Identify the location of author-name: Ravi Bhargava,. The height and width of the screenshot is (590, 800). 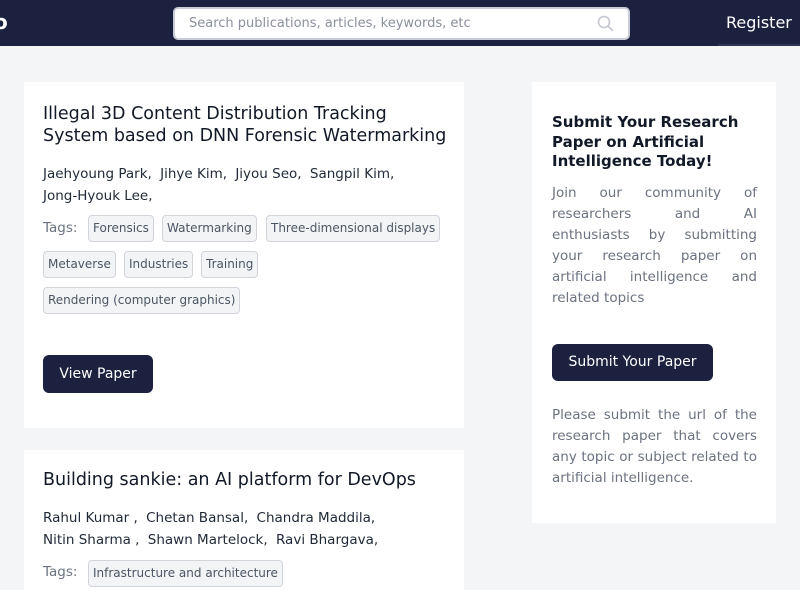
(327, 540).